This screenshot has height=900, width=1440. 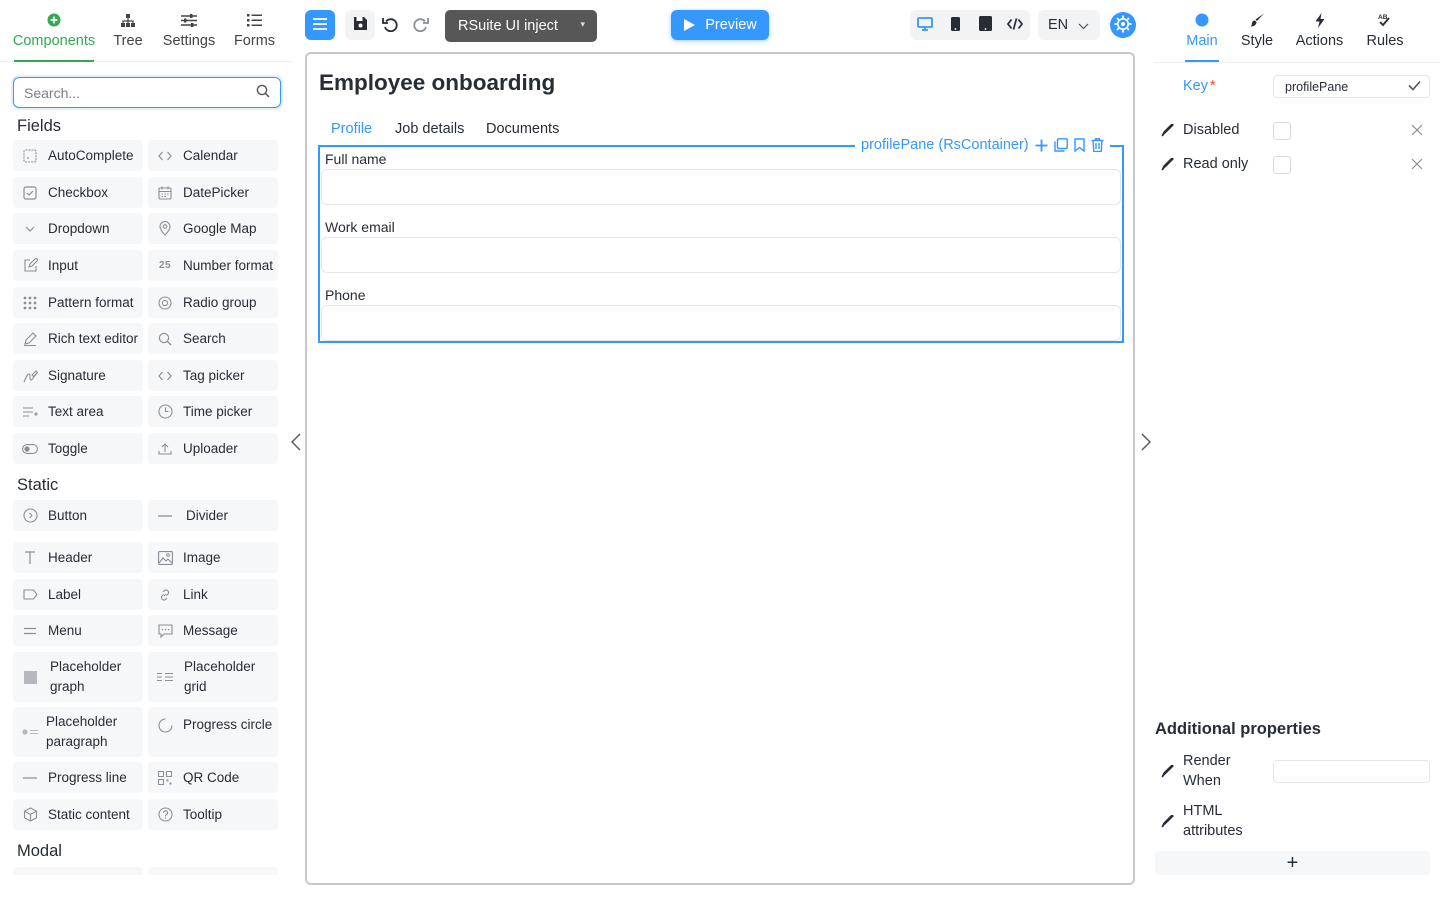 What do you see at coordinates (78, 448) in the screenshot?
I see `component-toggle: Toggle` at bounding box center [78, 448].